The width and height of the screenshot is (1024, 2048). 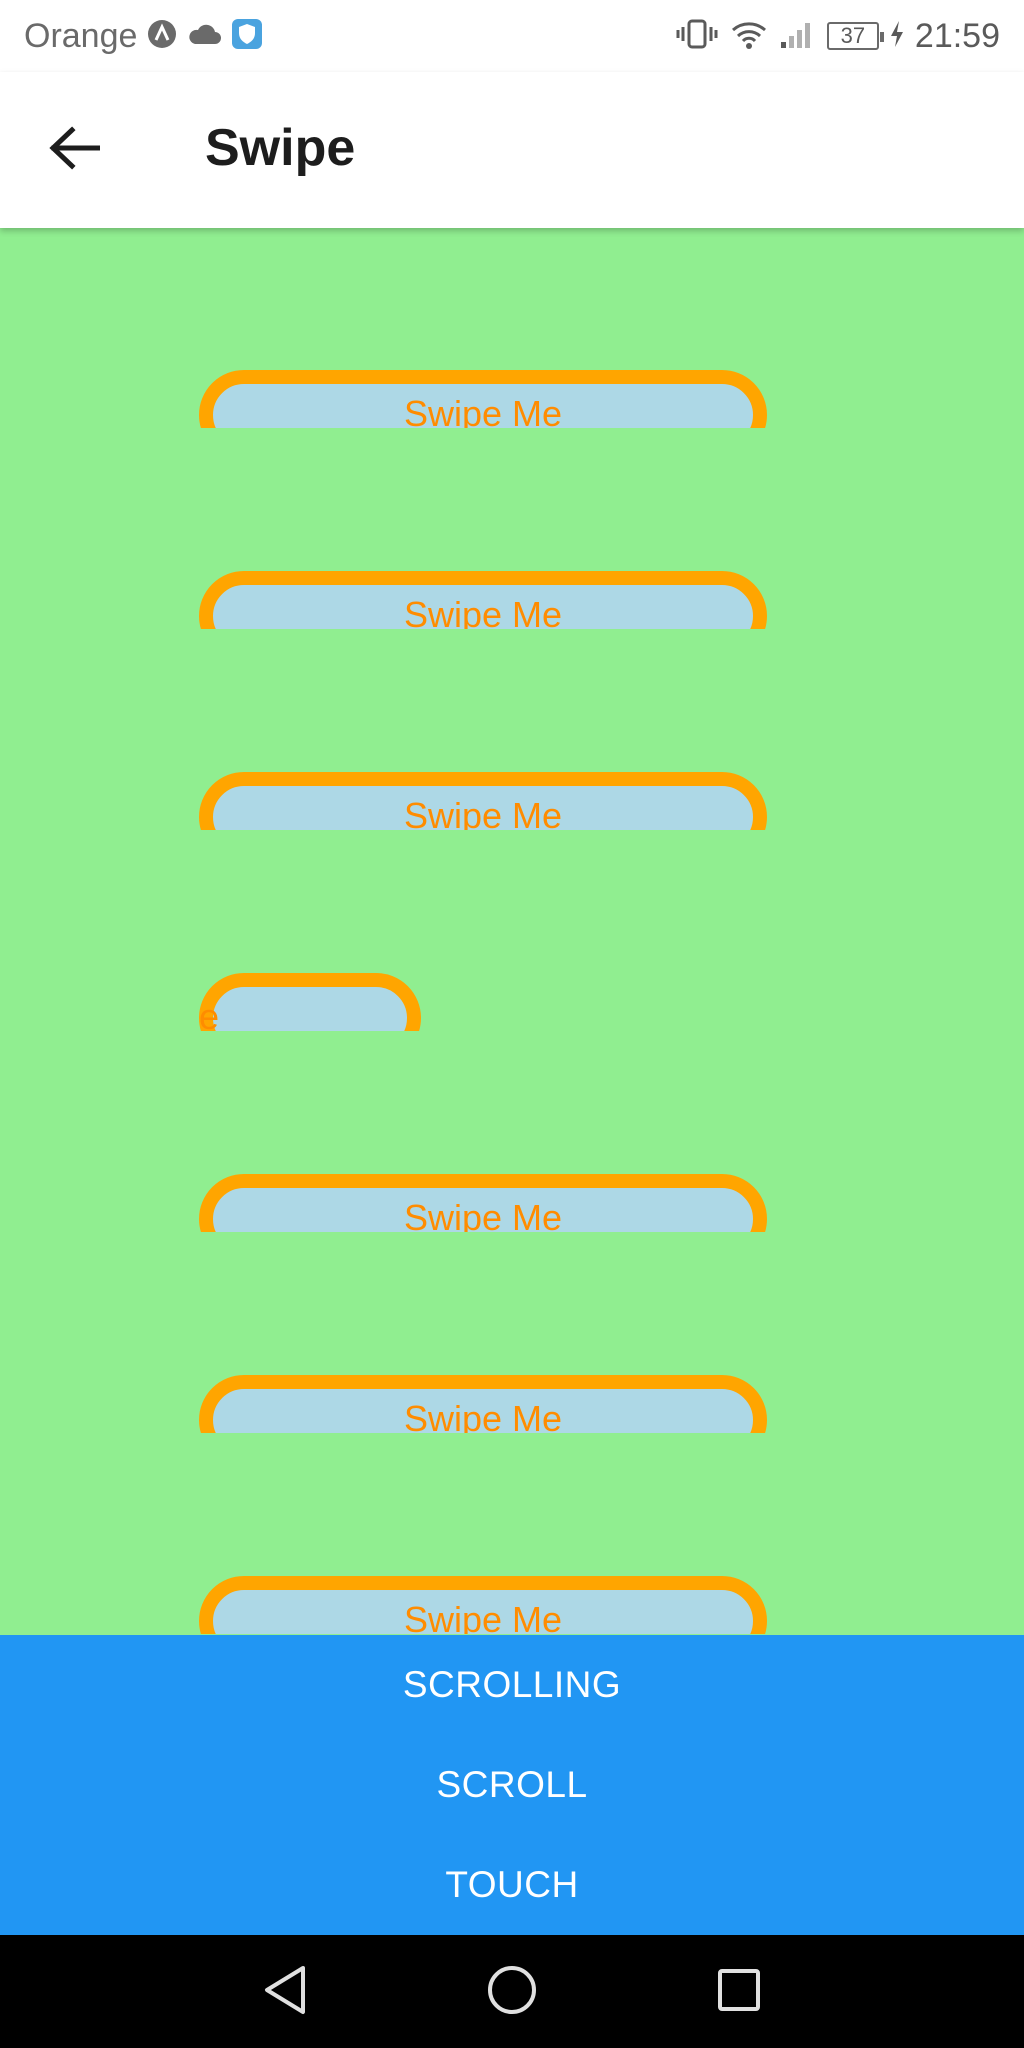 I want to click on wifi-icon, so click(x=749, y=36).